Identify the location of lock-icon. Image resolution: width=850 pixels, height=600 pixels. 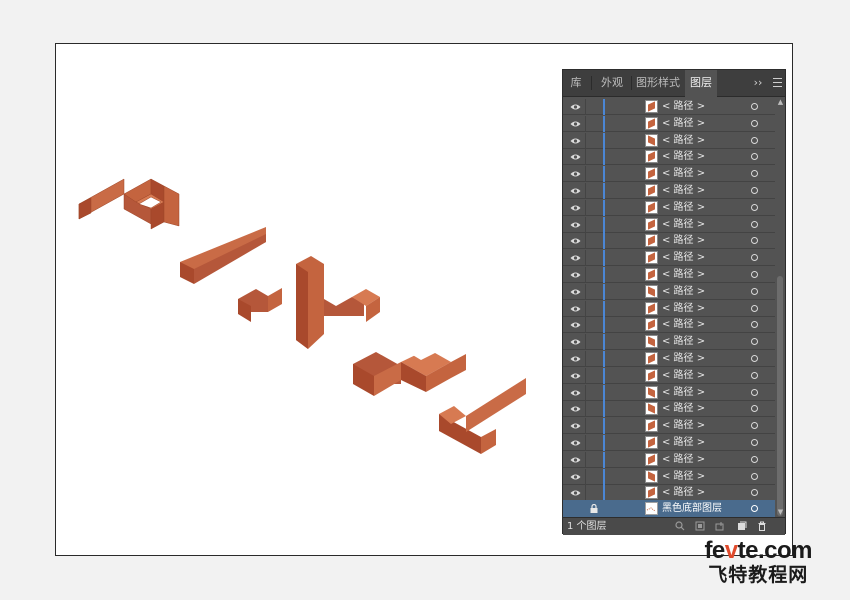
(594, 508).